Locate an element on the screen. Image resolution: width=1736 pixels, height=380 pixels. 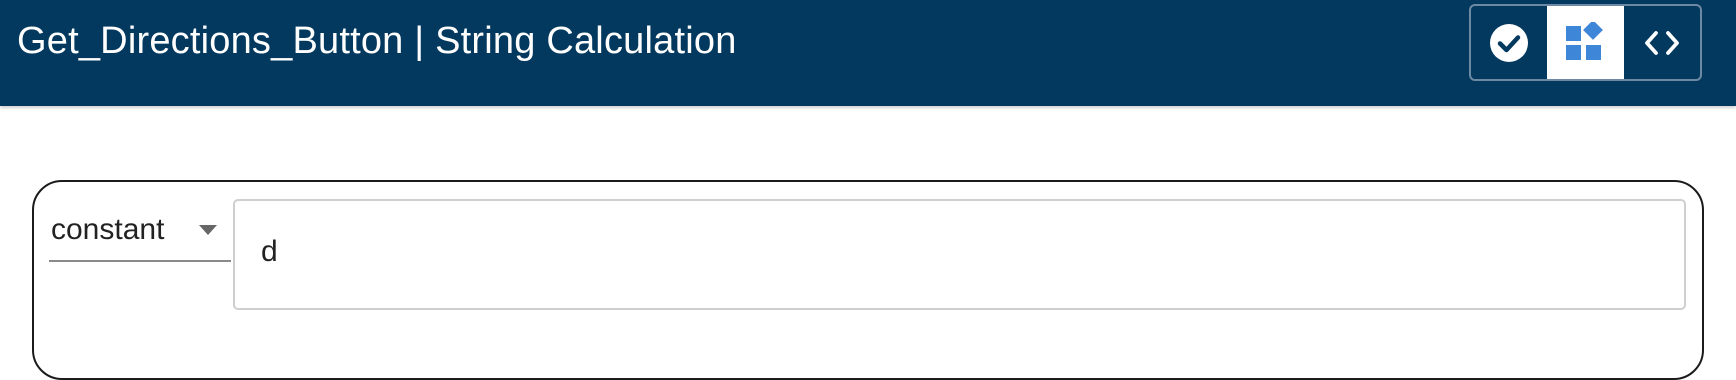
view-mode-toggle is located at coordinates (1585, 42).